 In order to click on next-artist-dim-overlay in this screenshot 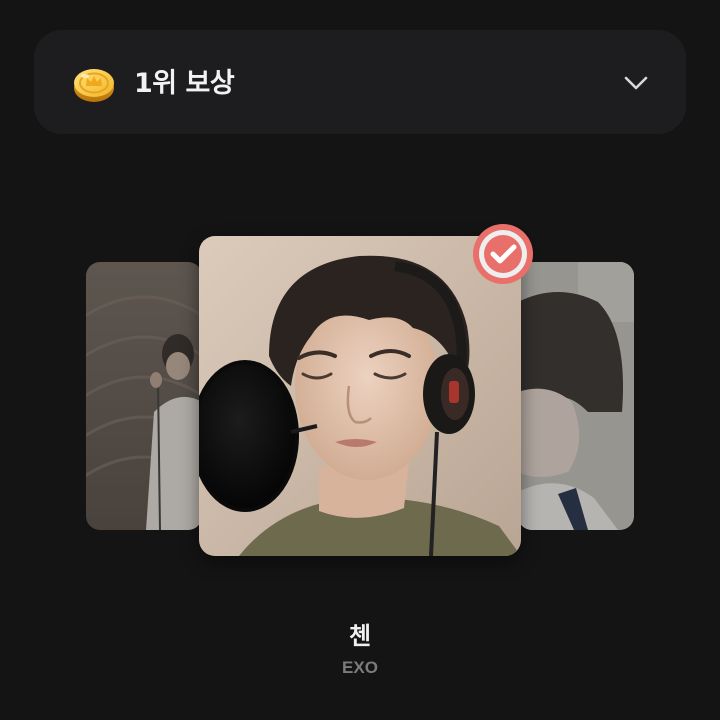, I will do `click(576, 396)`.